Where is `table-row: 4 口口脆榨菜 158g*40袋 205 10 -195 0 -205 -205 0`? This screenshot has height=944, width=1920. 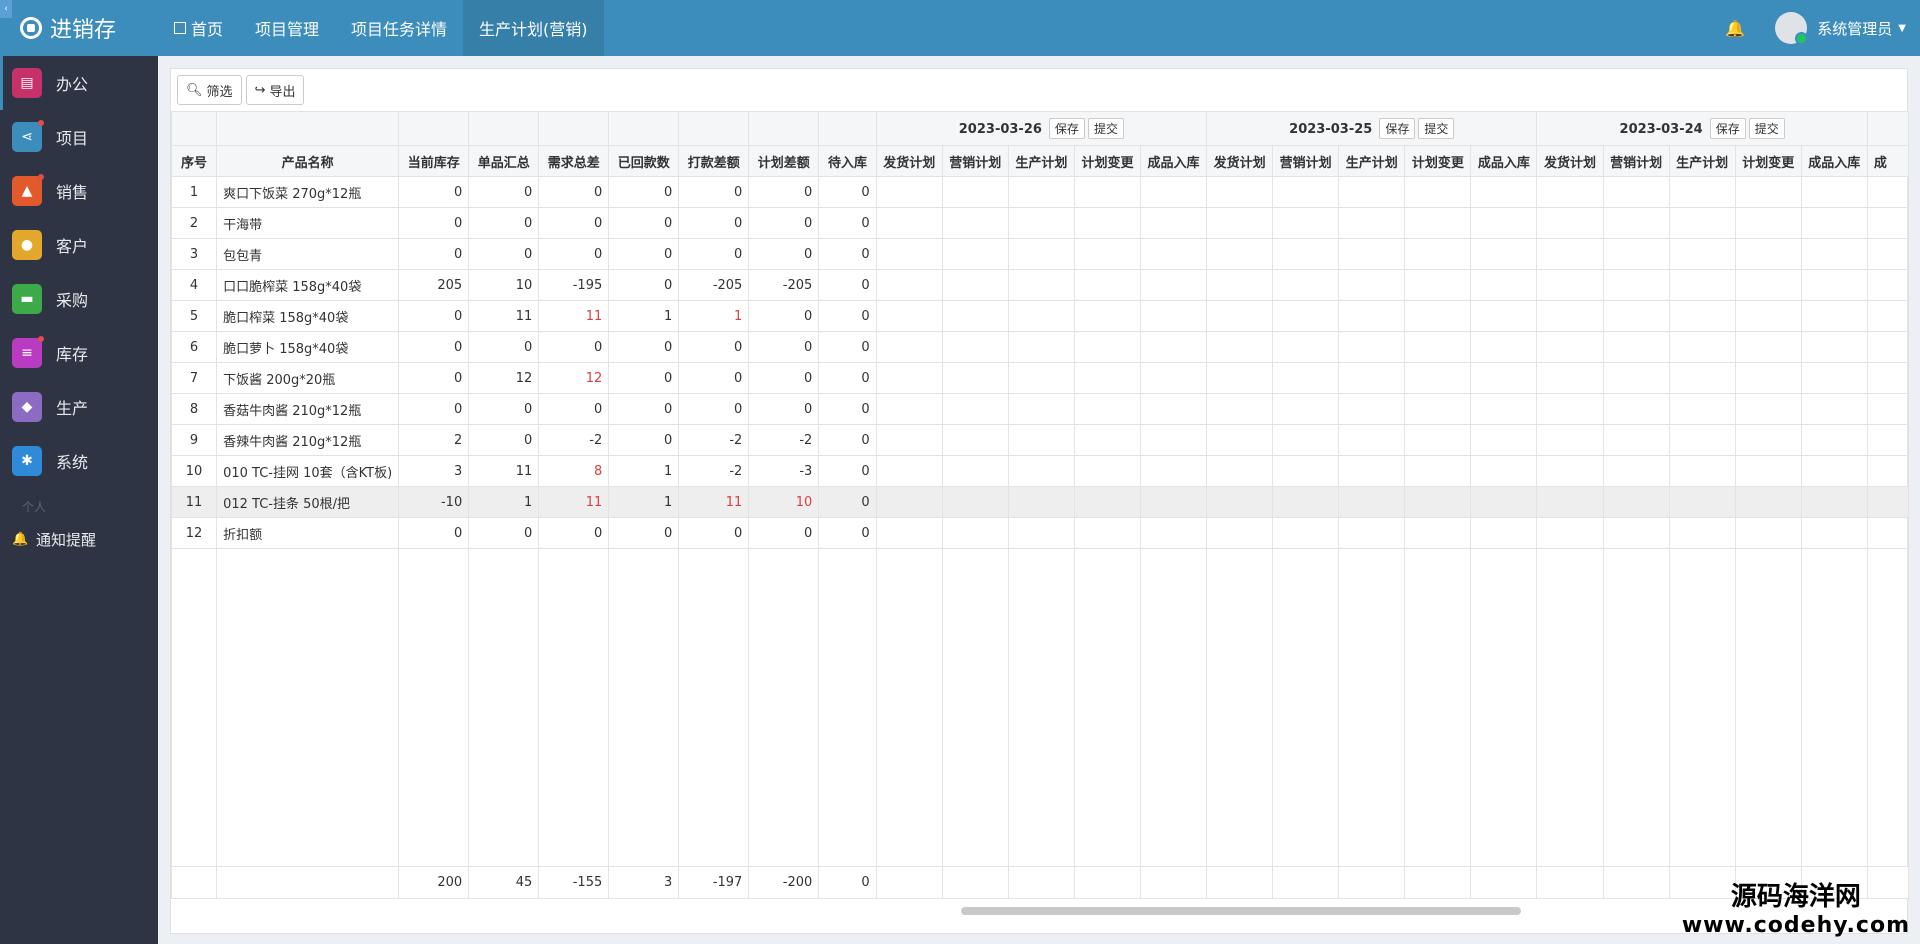 table-row: 4 口口脆榨菜 158g*40袋 205 10 -195 0 -205 -205 0 is located at coordinates (1040, 285).